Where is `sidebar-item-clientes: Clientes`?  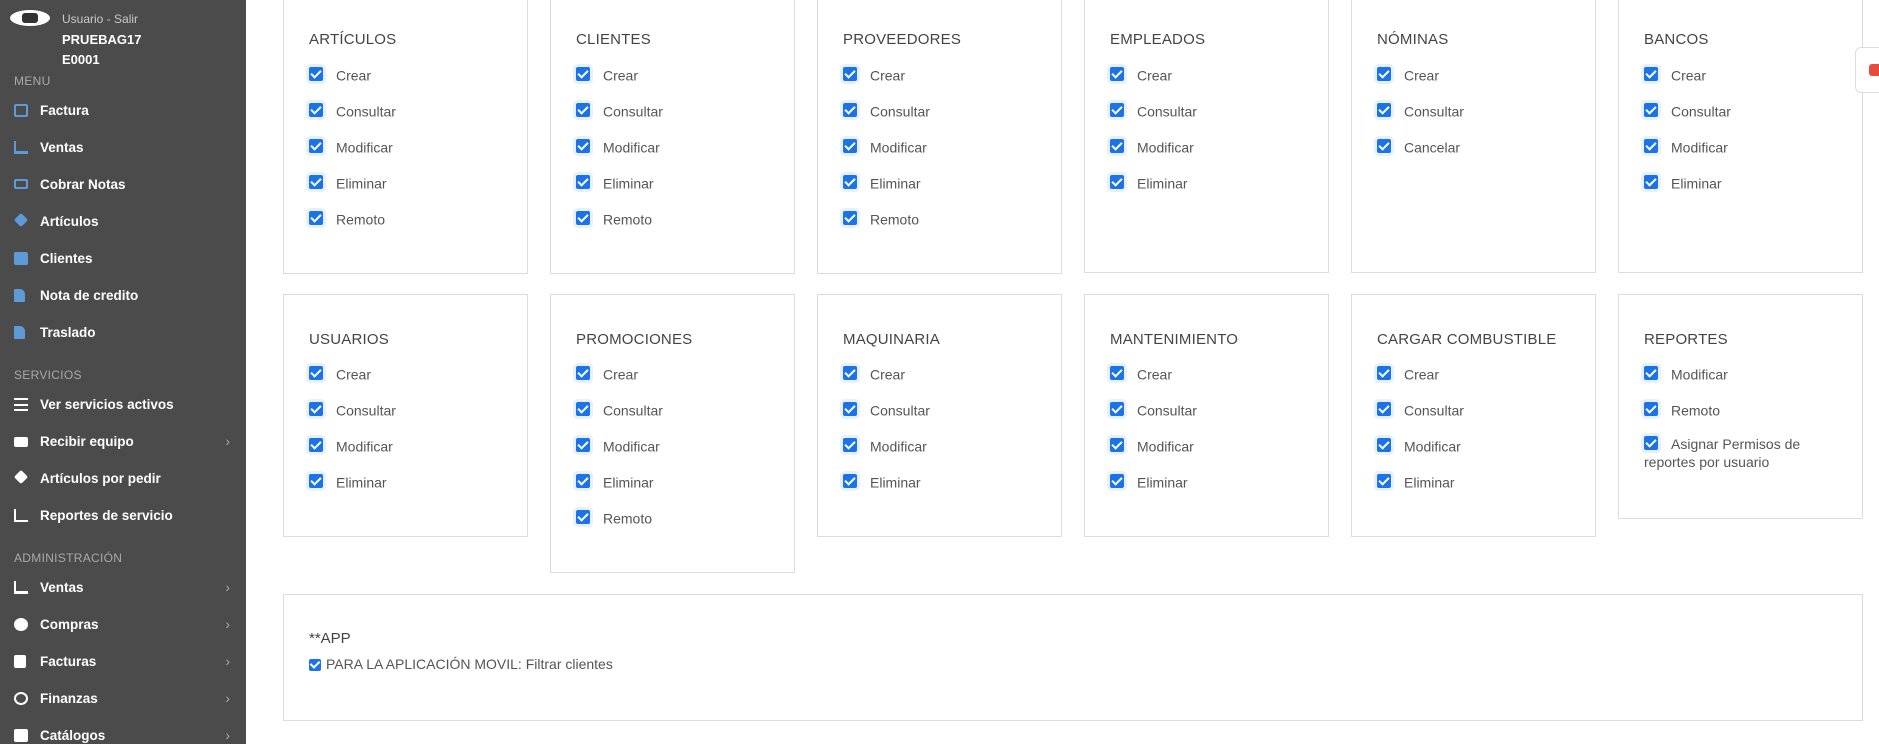 sidebar-item-clientes: Clientes is located at coordinates (123, 258).